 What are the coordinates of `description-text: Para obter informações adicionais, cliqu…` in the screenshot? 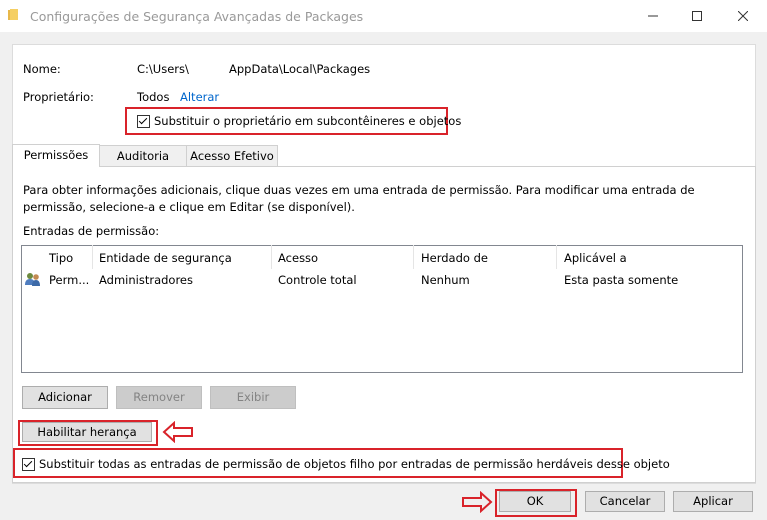 It's located at (359, 198).